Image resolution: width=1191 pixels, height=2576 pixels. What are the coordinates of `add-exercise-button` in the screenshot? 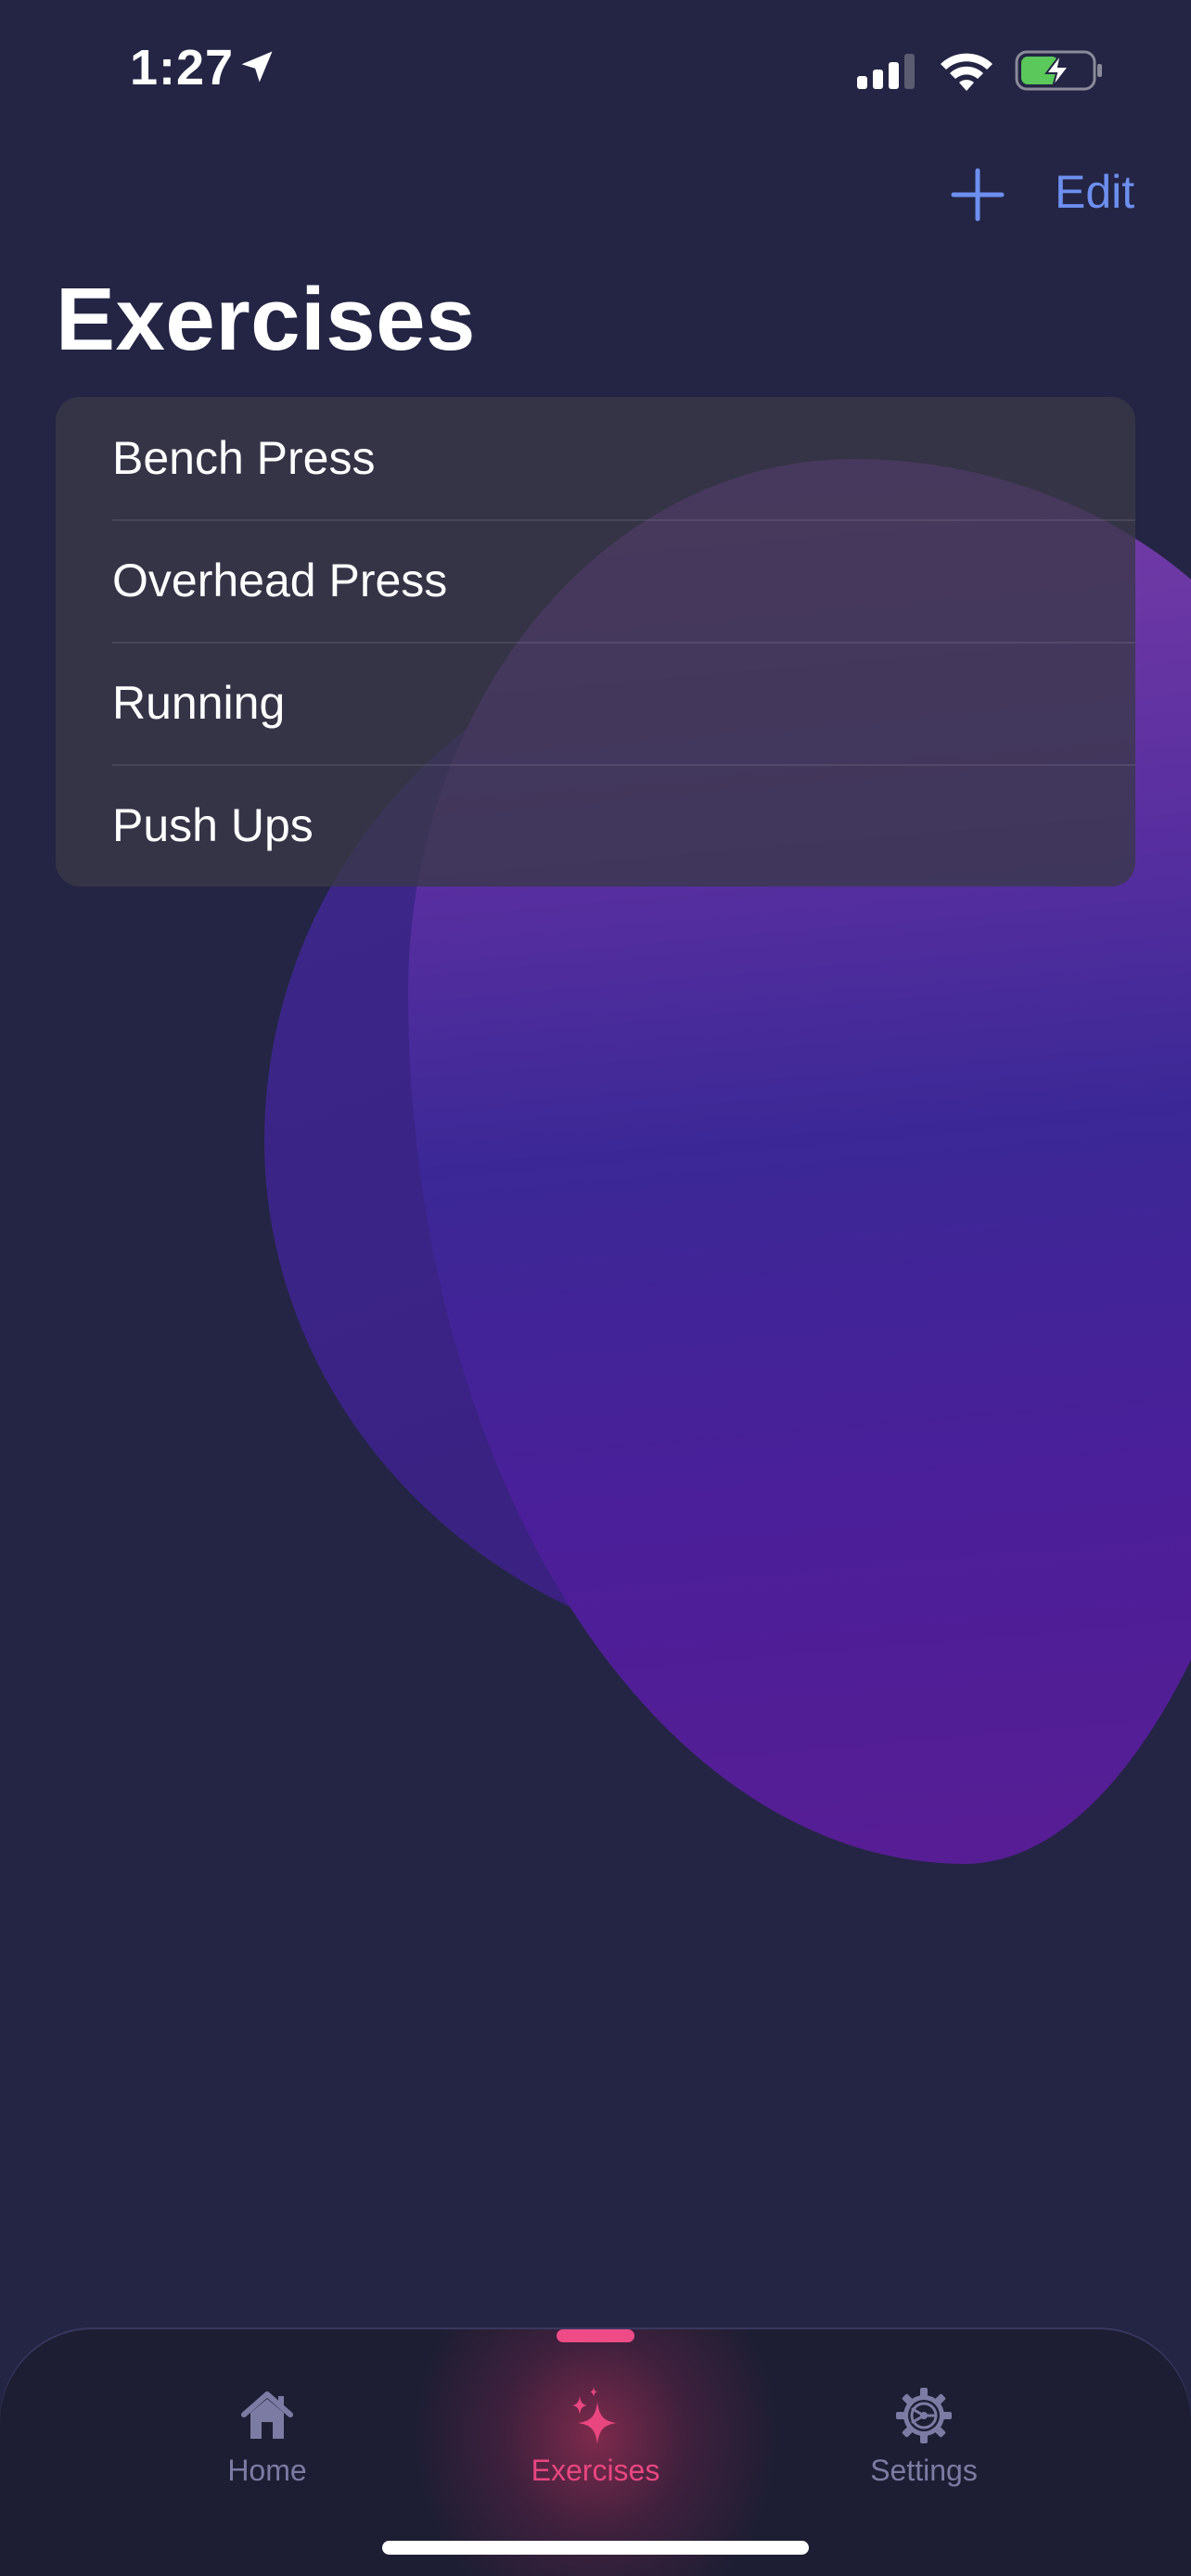 It's located at (977, 194).